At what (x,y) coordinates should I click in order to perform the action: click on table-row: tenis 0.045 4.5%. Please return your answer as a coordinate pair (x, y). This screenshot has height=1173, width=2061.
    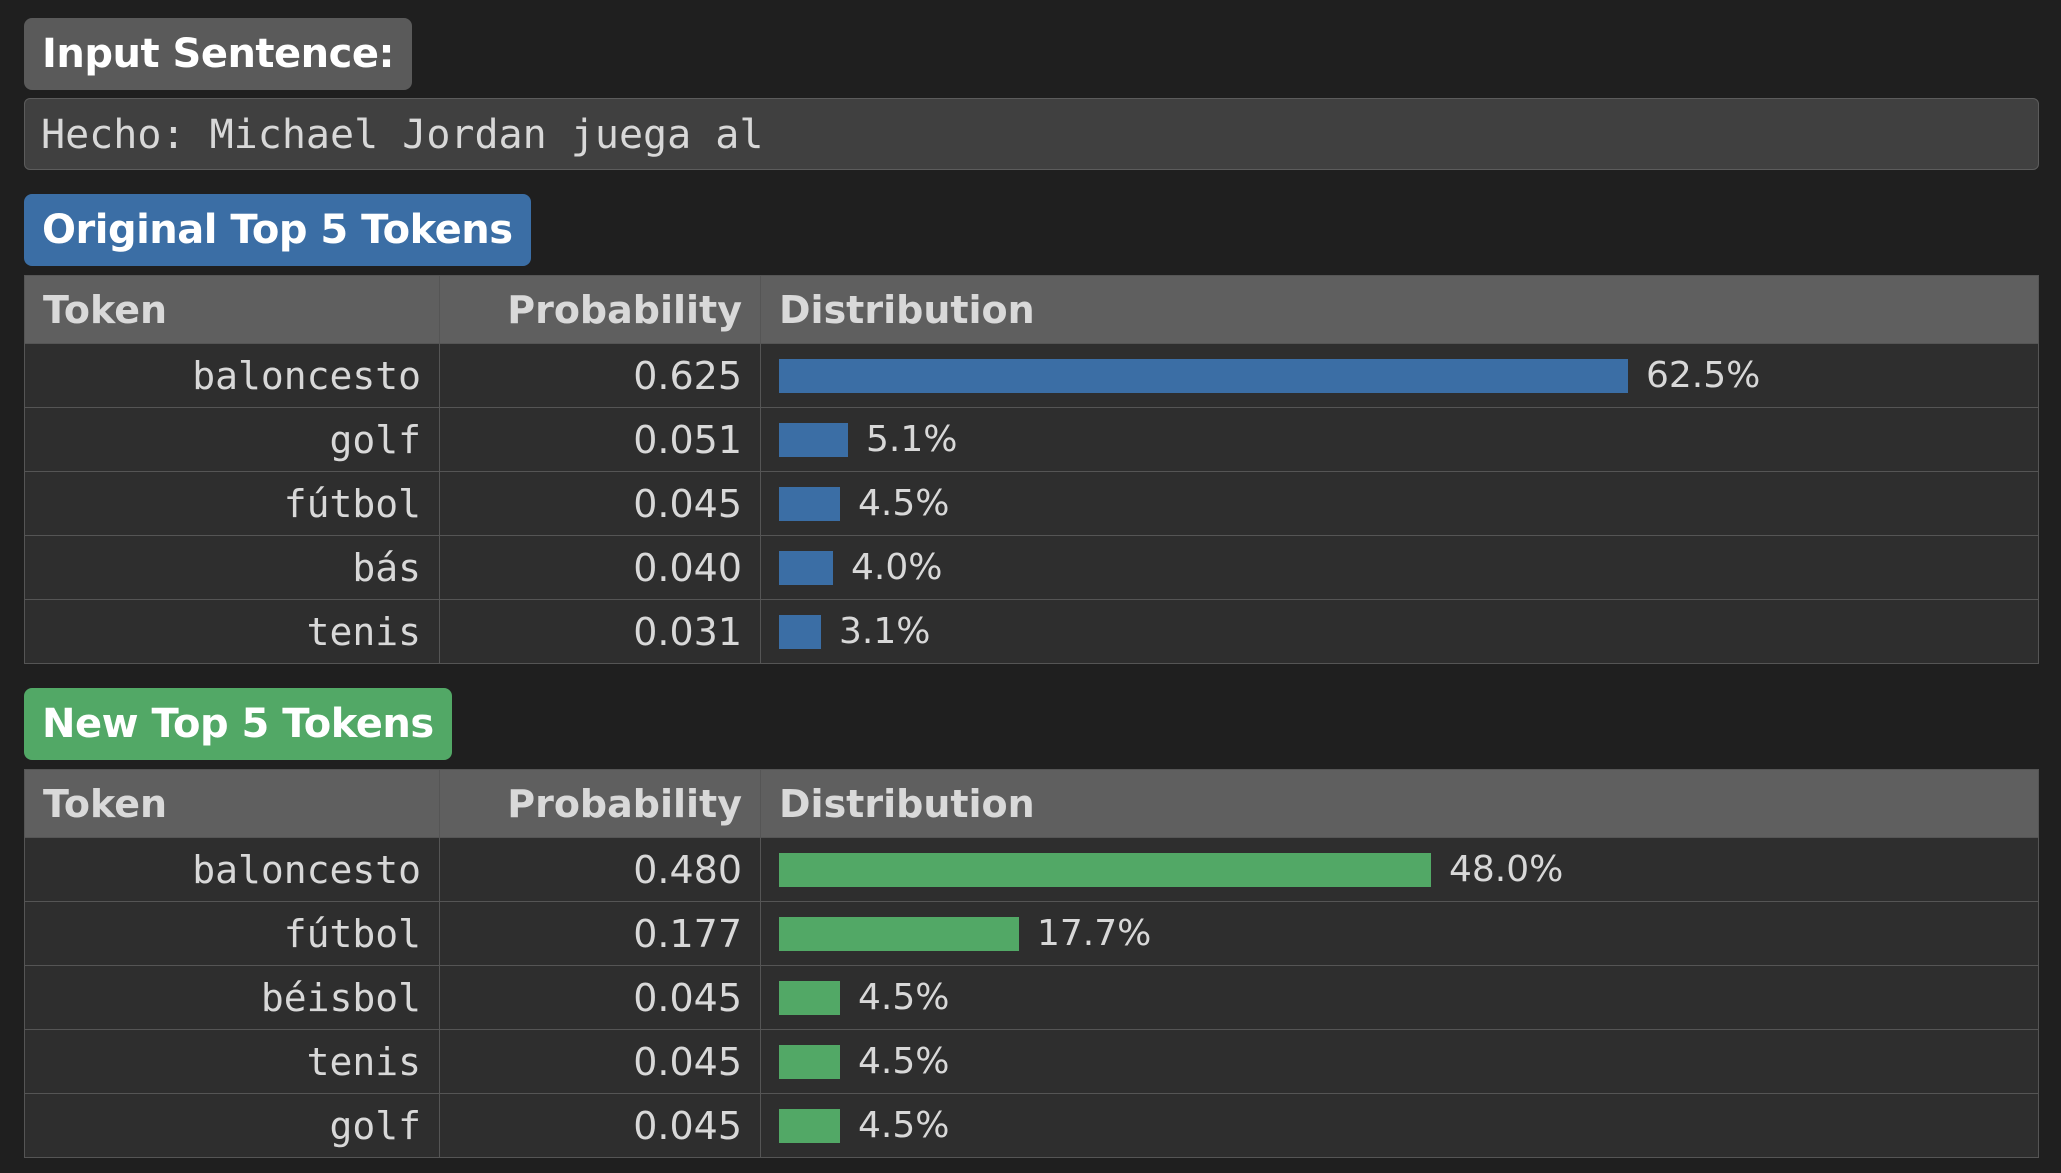
    Looking at the image, I should click on (1031, 1061).